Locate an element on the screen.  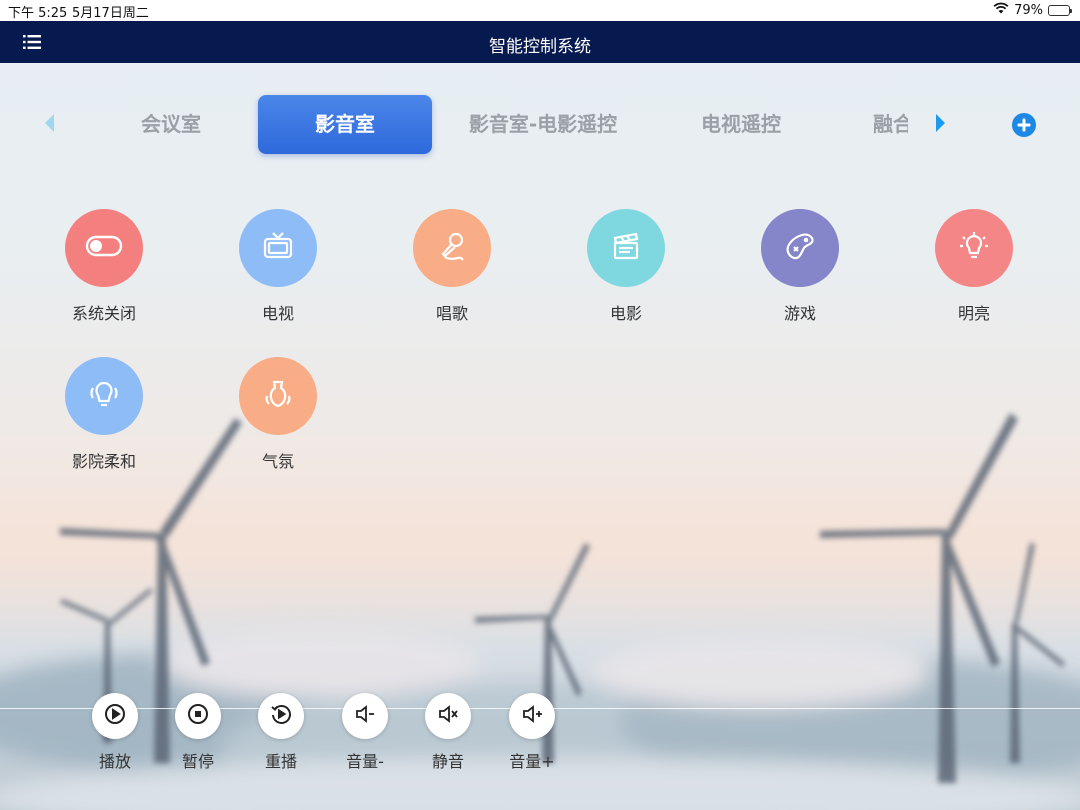
battery-icon is located at coordinates (1060, 10).